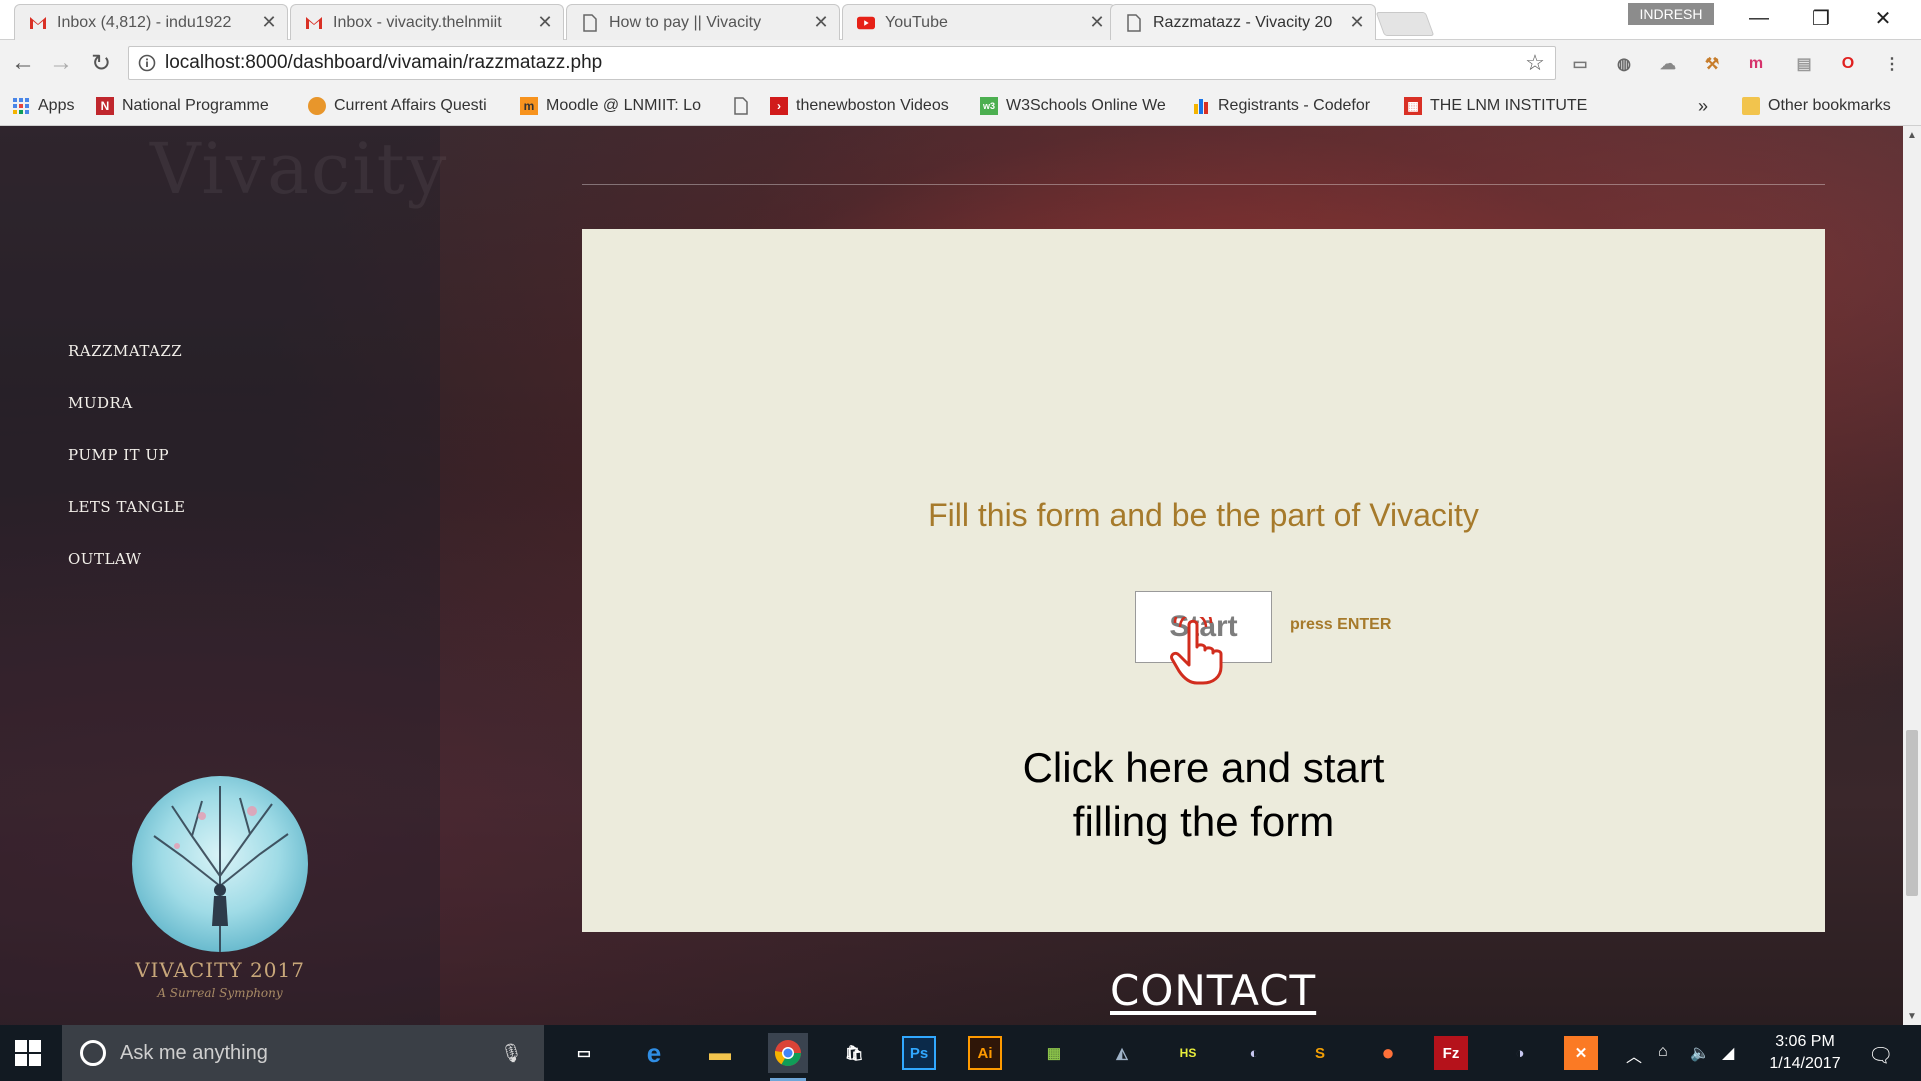 The width and height of the screenshot is (1921, 1081). What do you see at coordinates (1805, 1053) in the screenshot?
I see `system-clock: 3:06 PM 1/14/2017` at bounding box center [1805, 1053].